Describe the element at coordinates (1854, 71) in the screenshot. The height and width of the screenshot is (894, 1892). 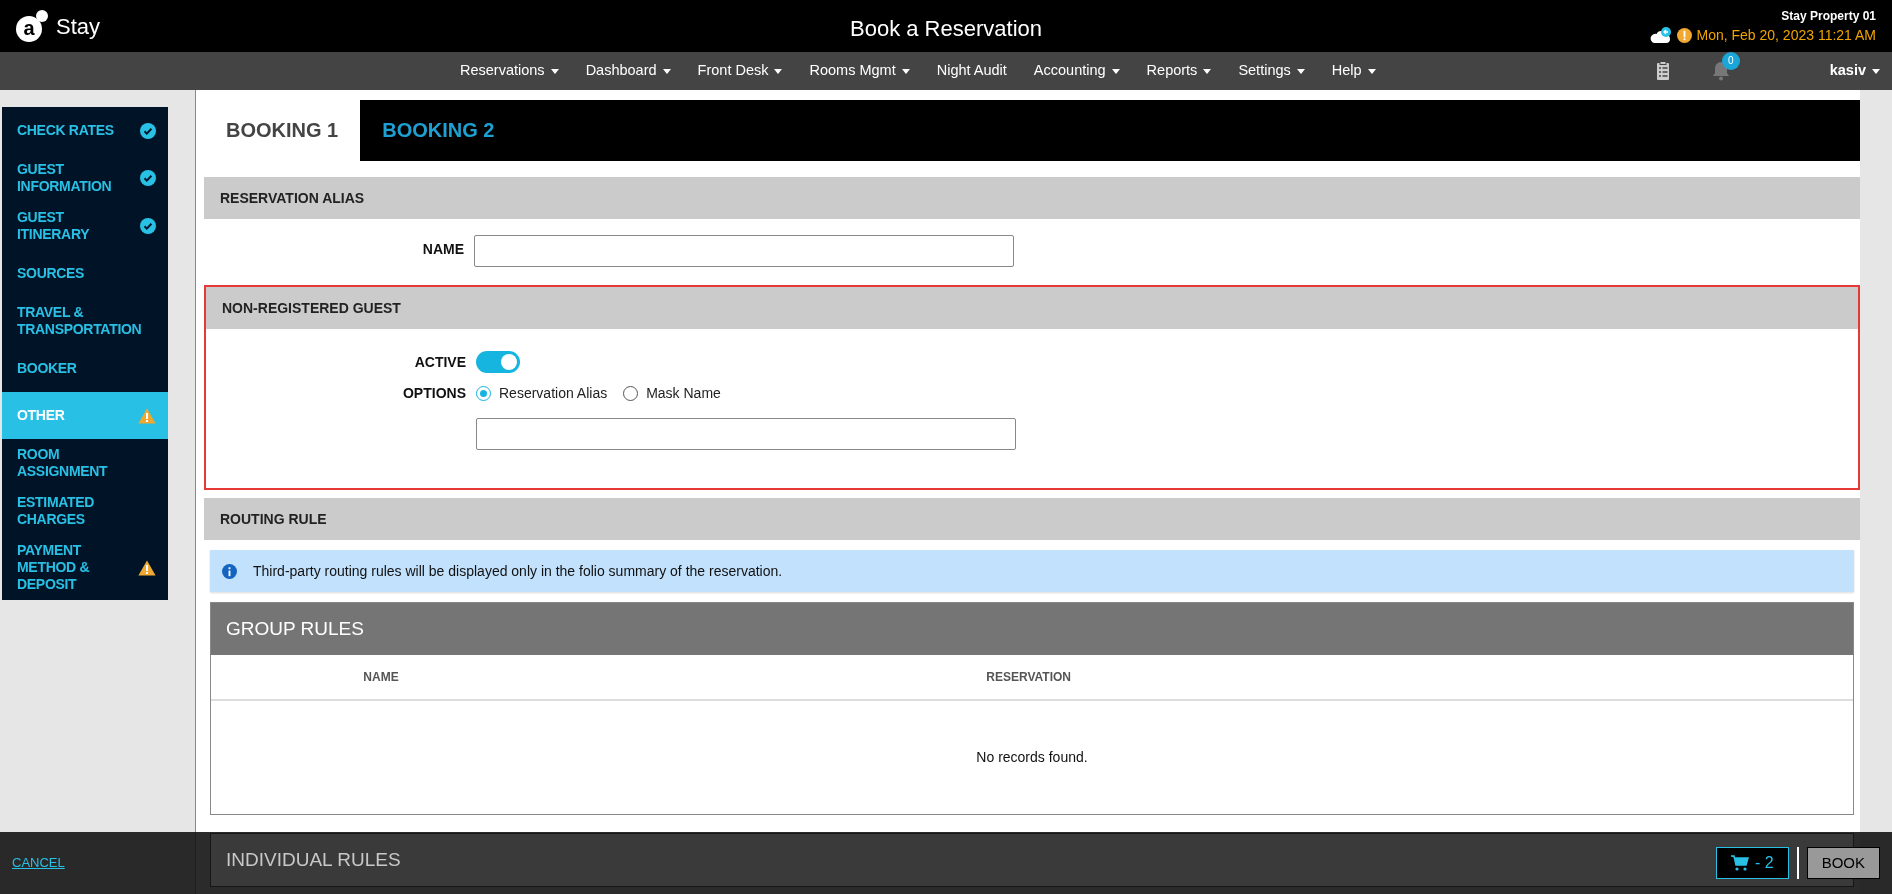
I see `user-menu: kasiv` at that location.